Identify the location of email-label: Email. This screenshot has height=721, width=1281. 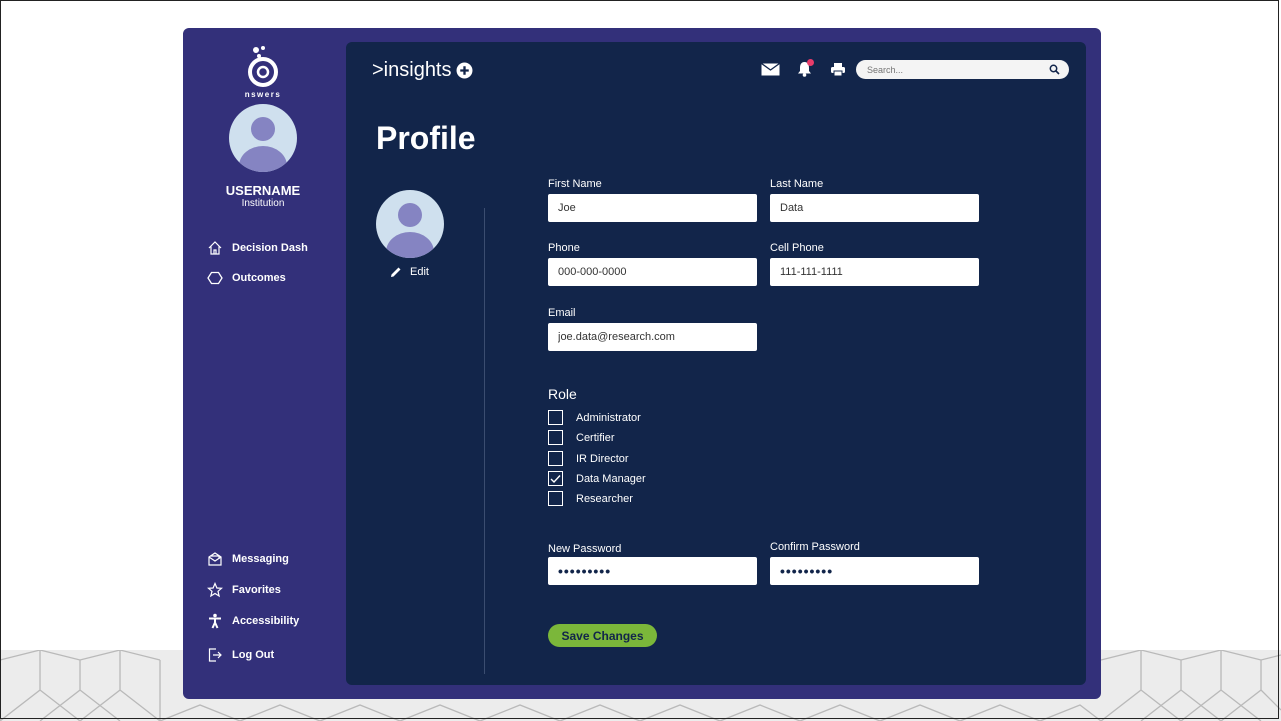
(562, 313).